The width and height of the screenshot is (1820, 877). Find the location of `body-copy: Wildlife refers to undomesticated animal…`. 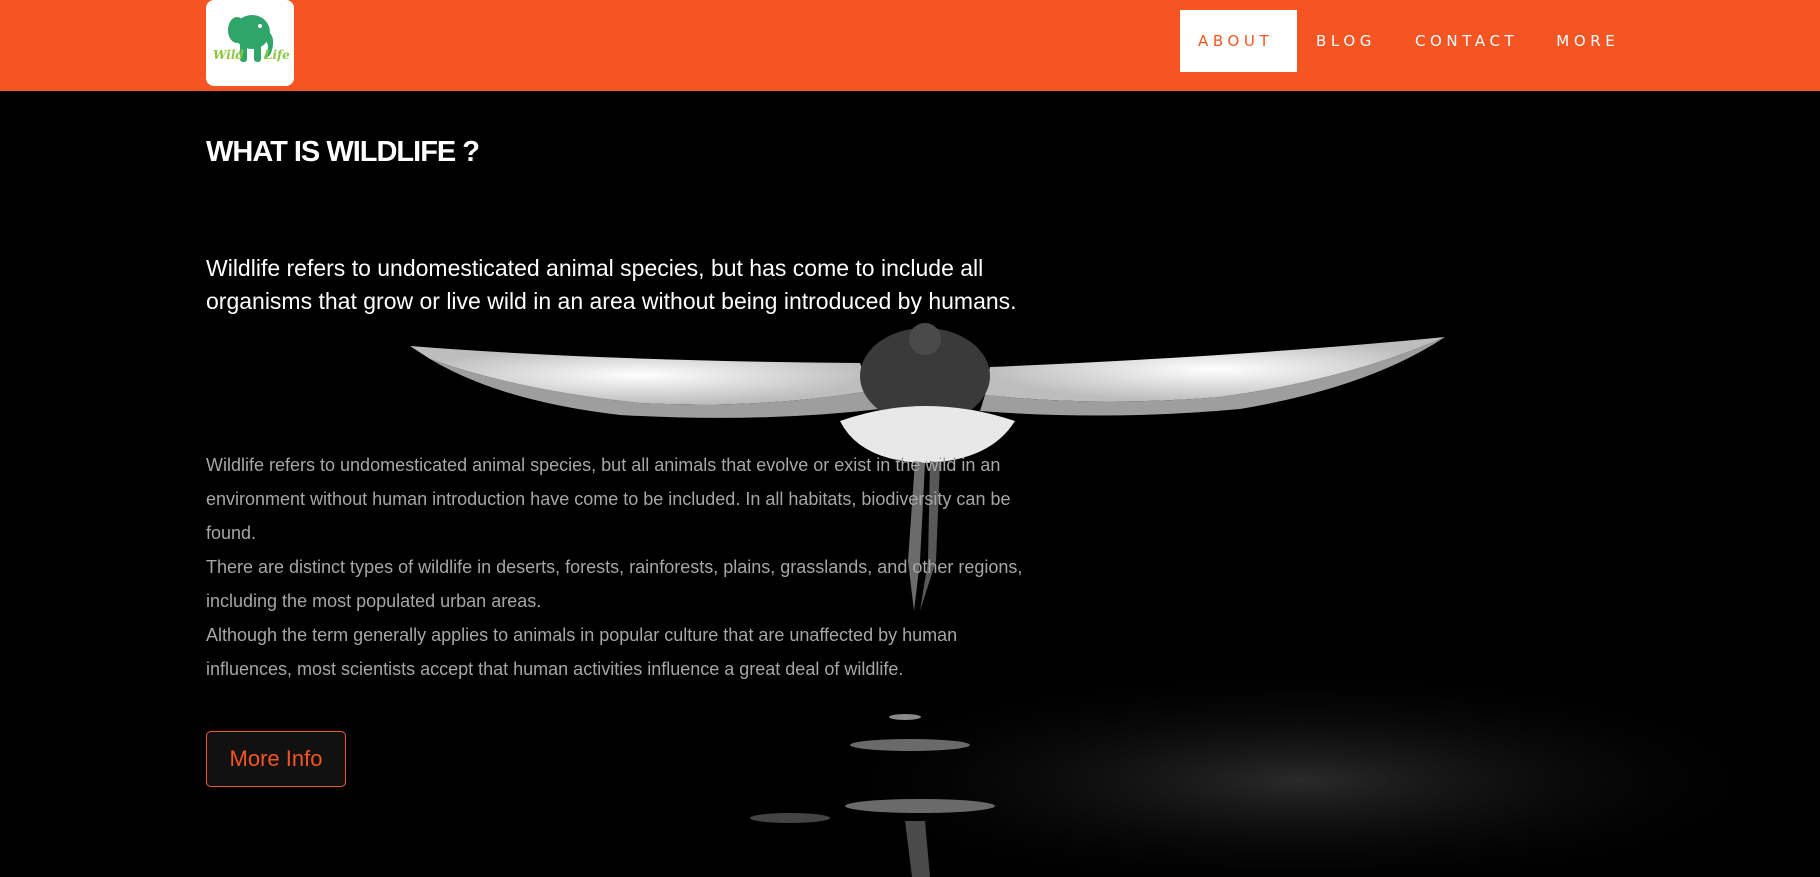

body-copy: Wildlife refers to undomesticated animal… is located at coordinates (621, 567).